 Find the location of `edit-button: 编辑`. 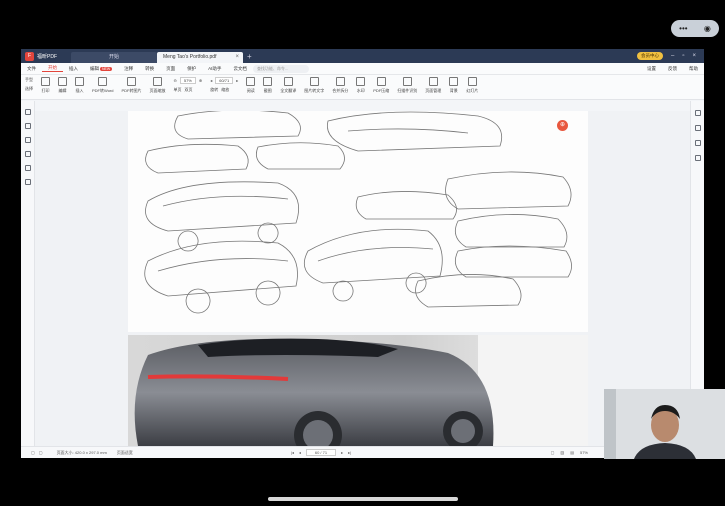

edit-button: 编辑 is located at coordinates (62, 85).